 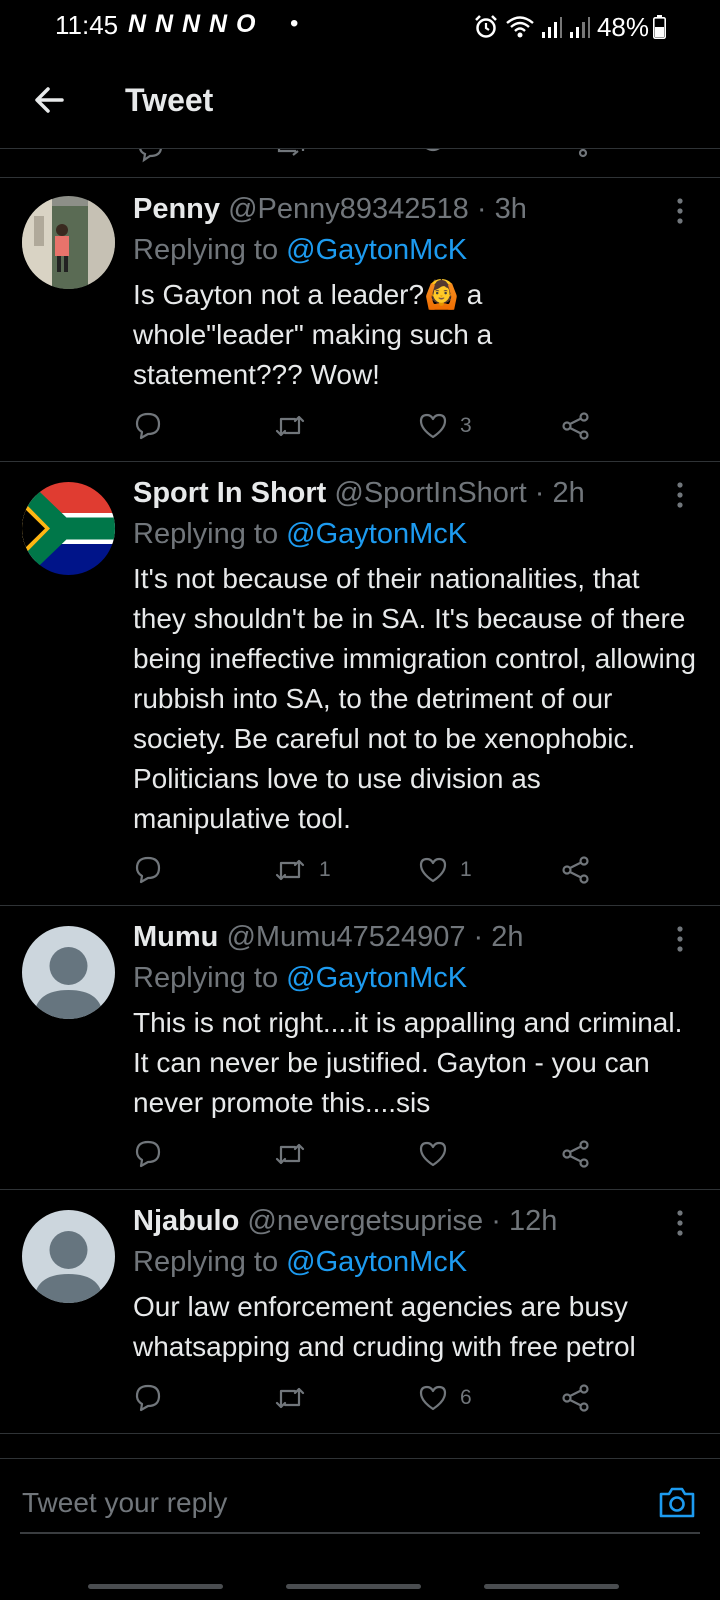 I want to click on partial-like-icon, so click(x=433, y=158).